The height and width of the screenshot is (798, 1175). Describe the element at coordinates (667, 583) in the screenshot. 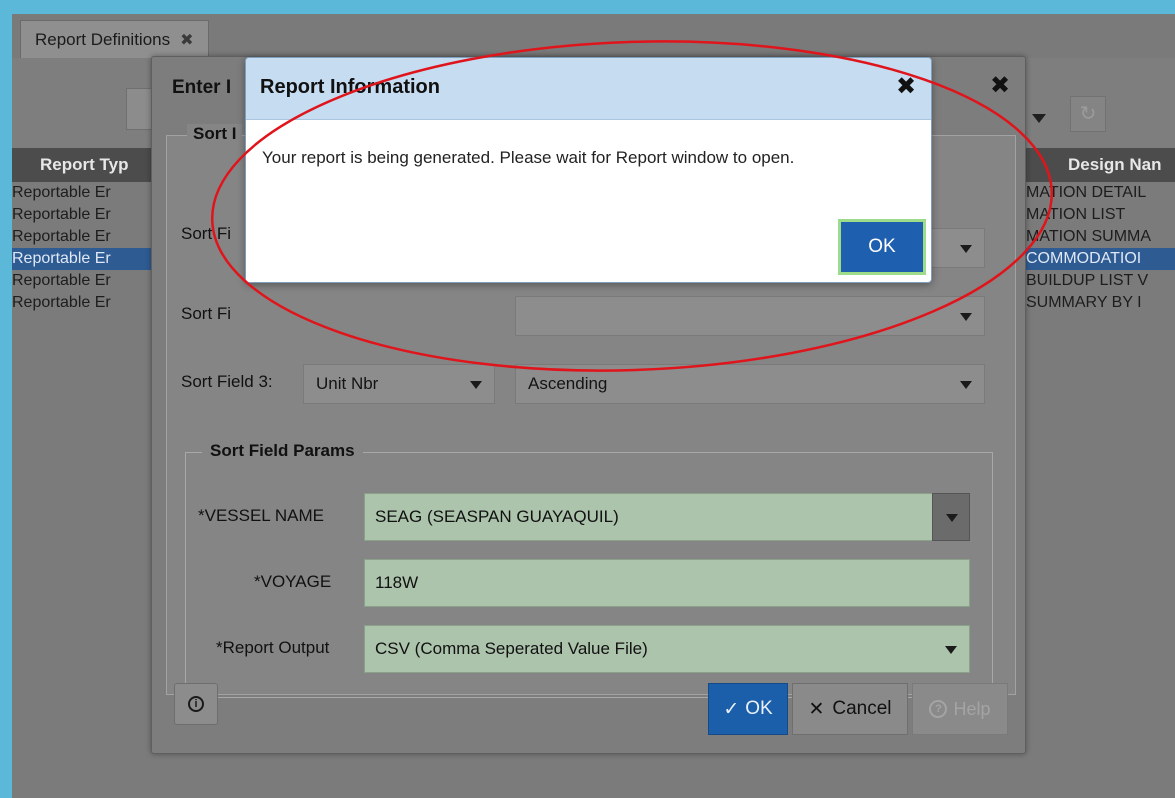

I see `voyage-input: 118W` at that location.